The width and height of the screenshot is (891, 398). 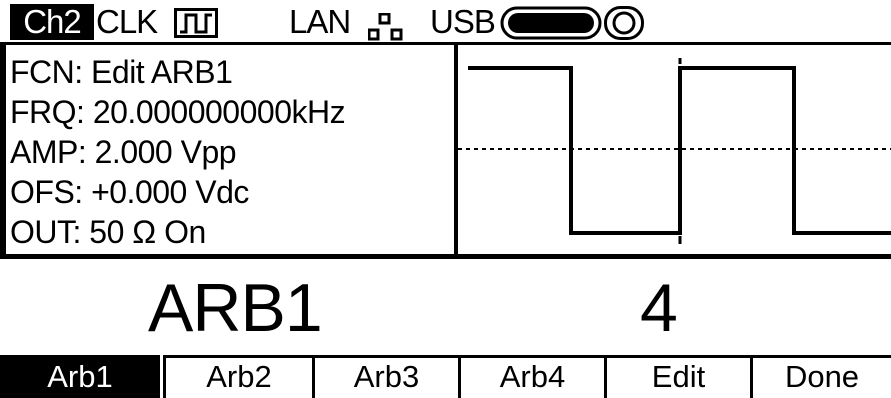 What do you see at coordinates (445, 256) in the screenshot?
I see `display-divider` at bounding box center [445, 256].